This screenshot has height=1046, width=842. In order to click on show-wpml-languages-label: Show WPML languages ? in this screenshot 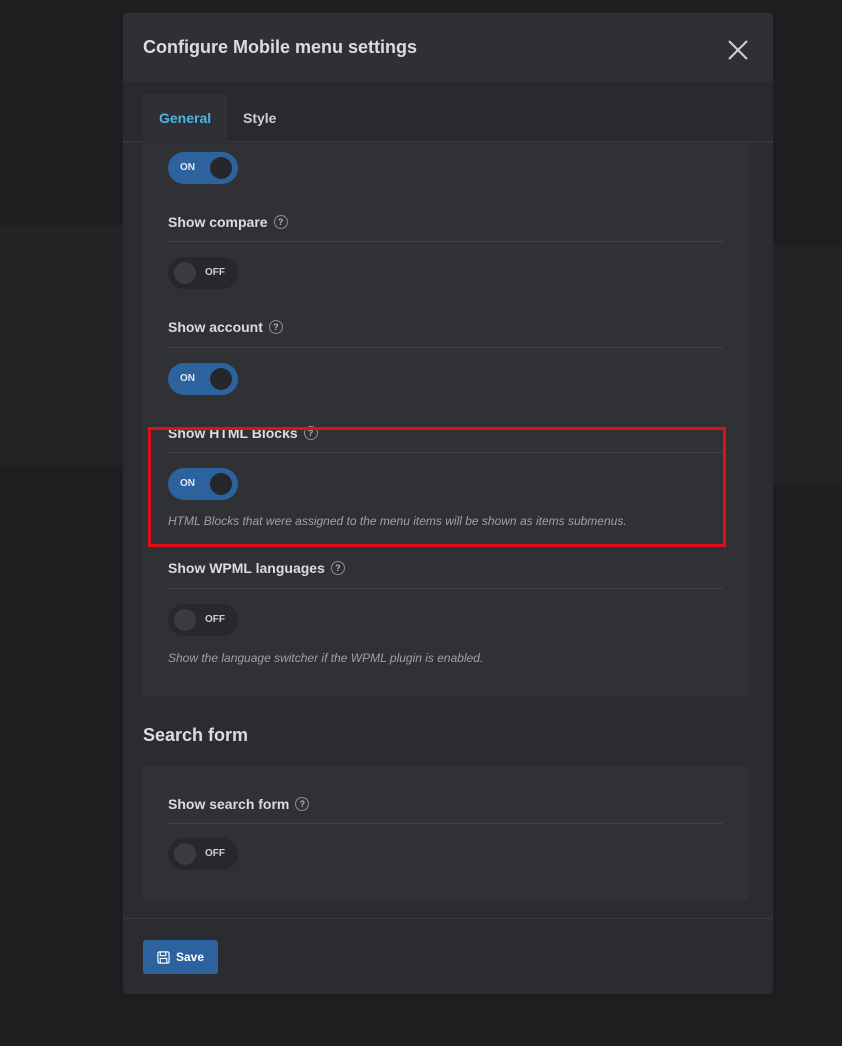, I will do `click(256, 568)`.